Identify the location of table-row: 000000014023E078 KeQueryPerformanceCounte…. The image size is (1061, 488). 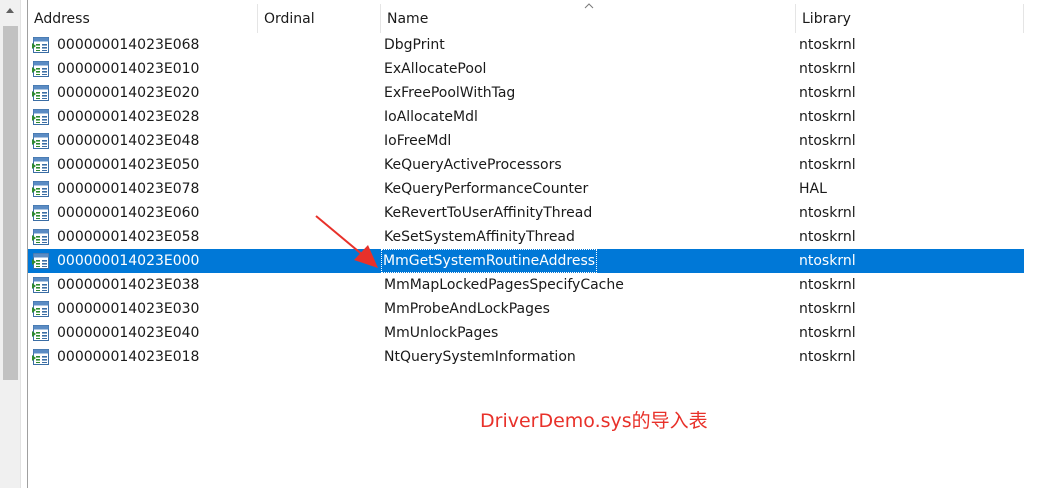
(526, 189).